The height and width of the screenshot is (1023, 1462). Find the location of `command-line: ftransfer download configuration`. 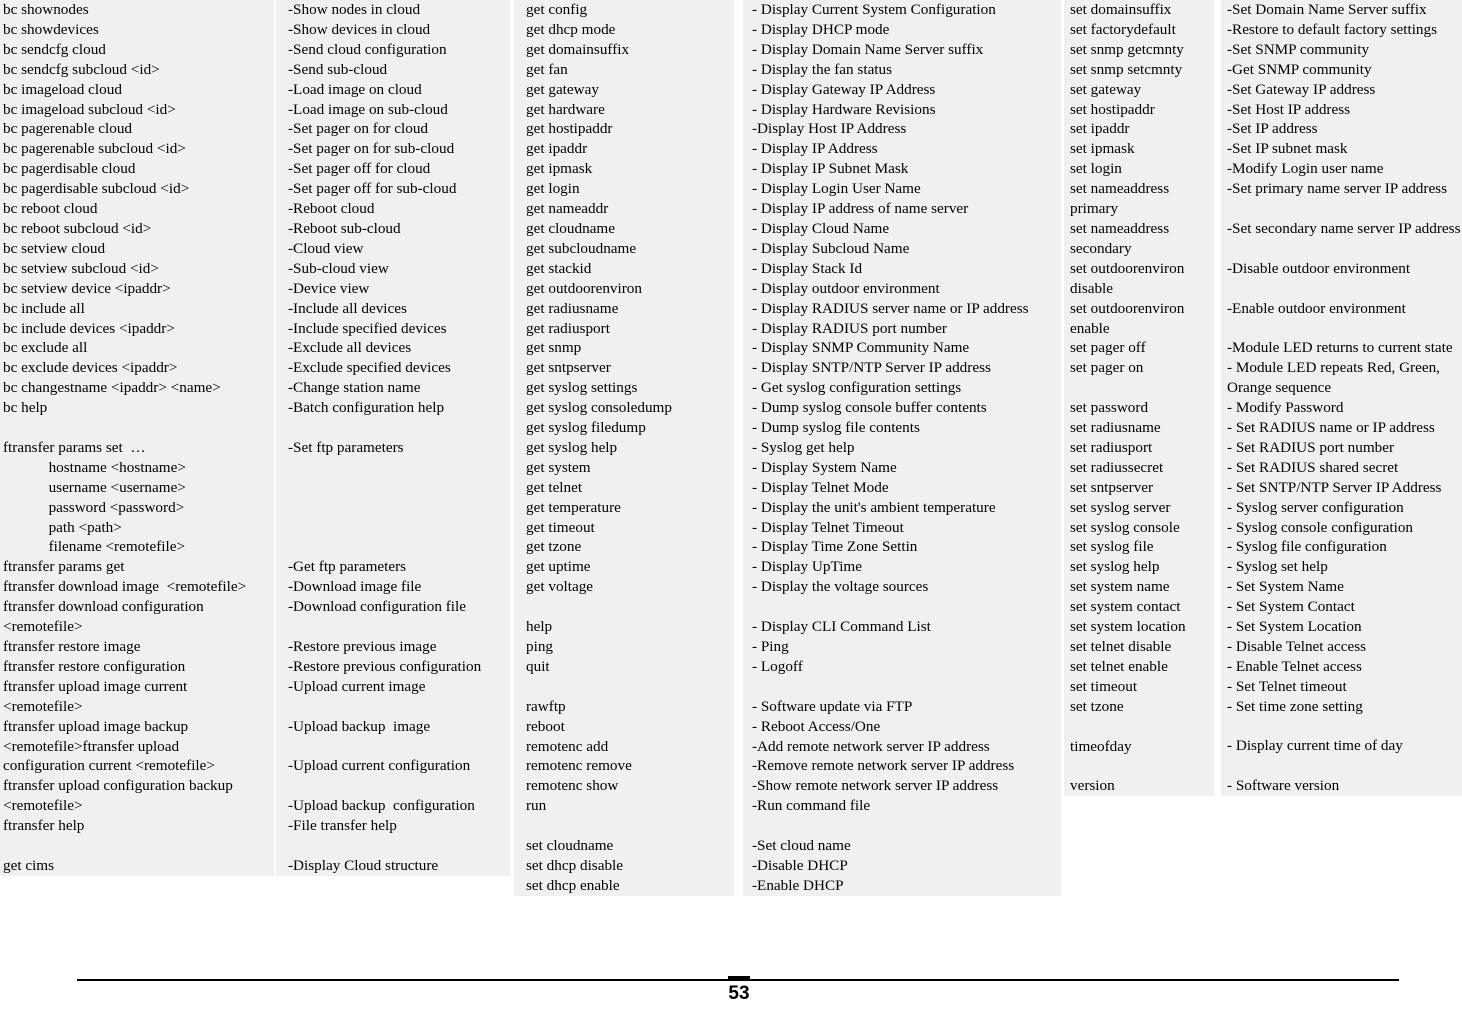

command-line: ftransfer download configuration is located at coordinates (103, 607).